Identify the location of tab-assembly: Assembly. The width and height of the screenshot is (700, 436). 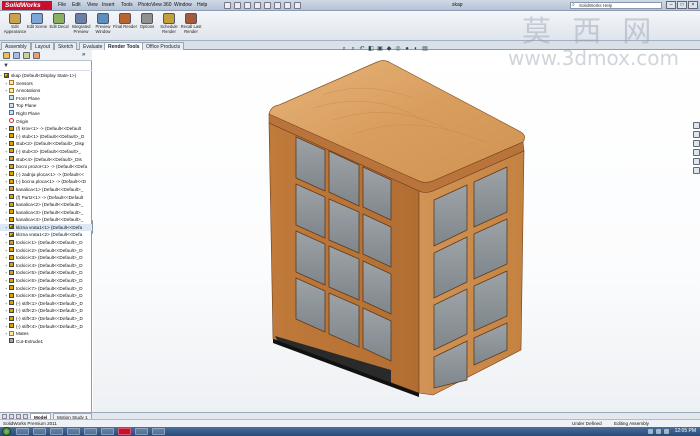
(16, 46).